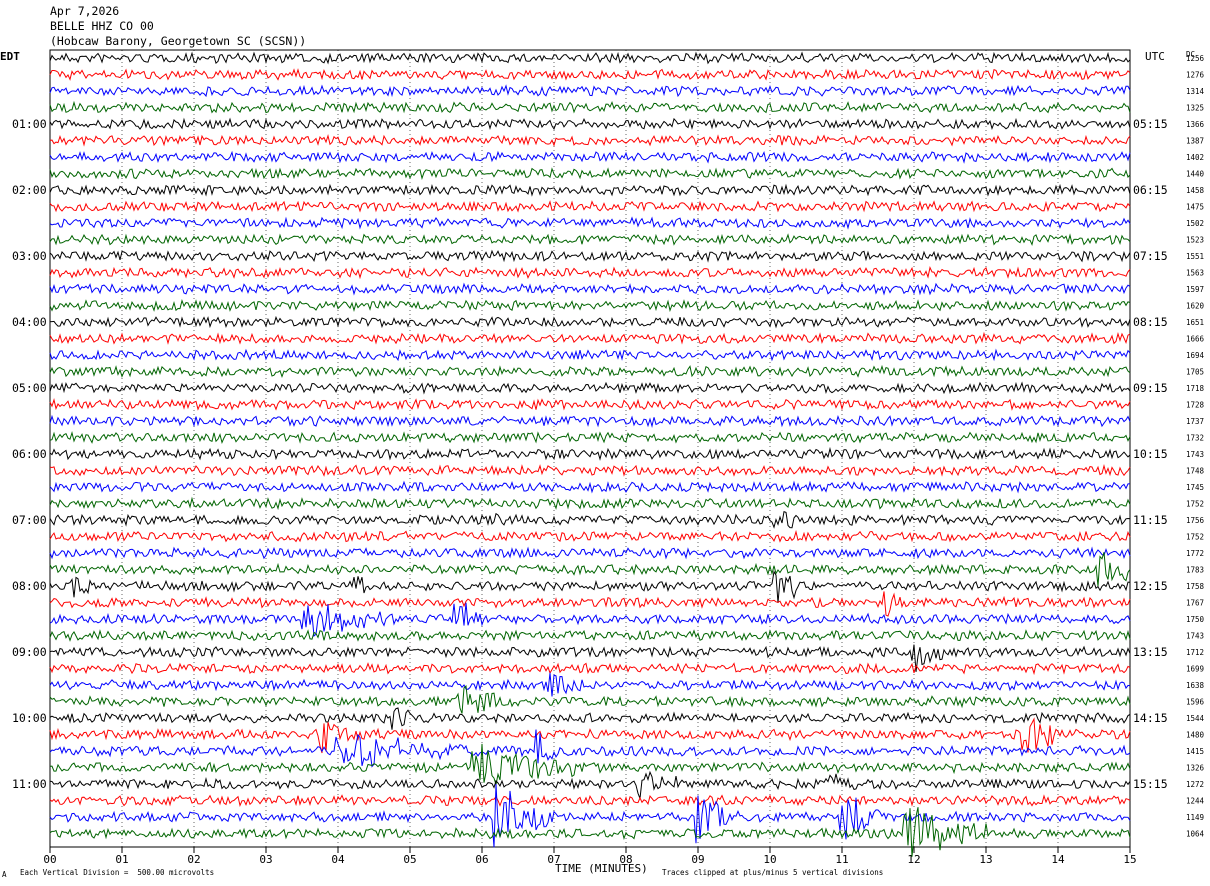  I want to click on row-dc-value: 1620, so click(1195, 306).